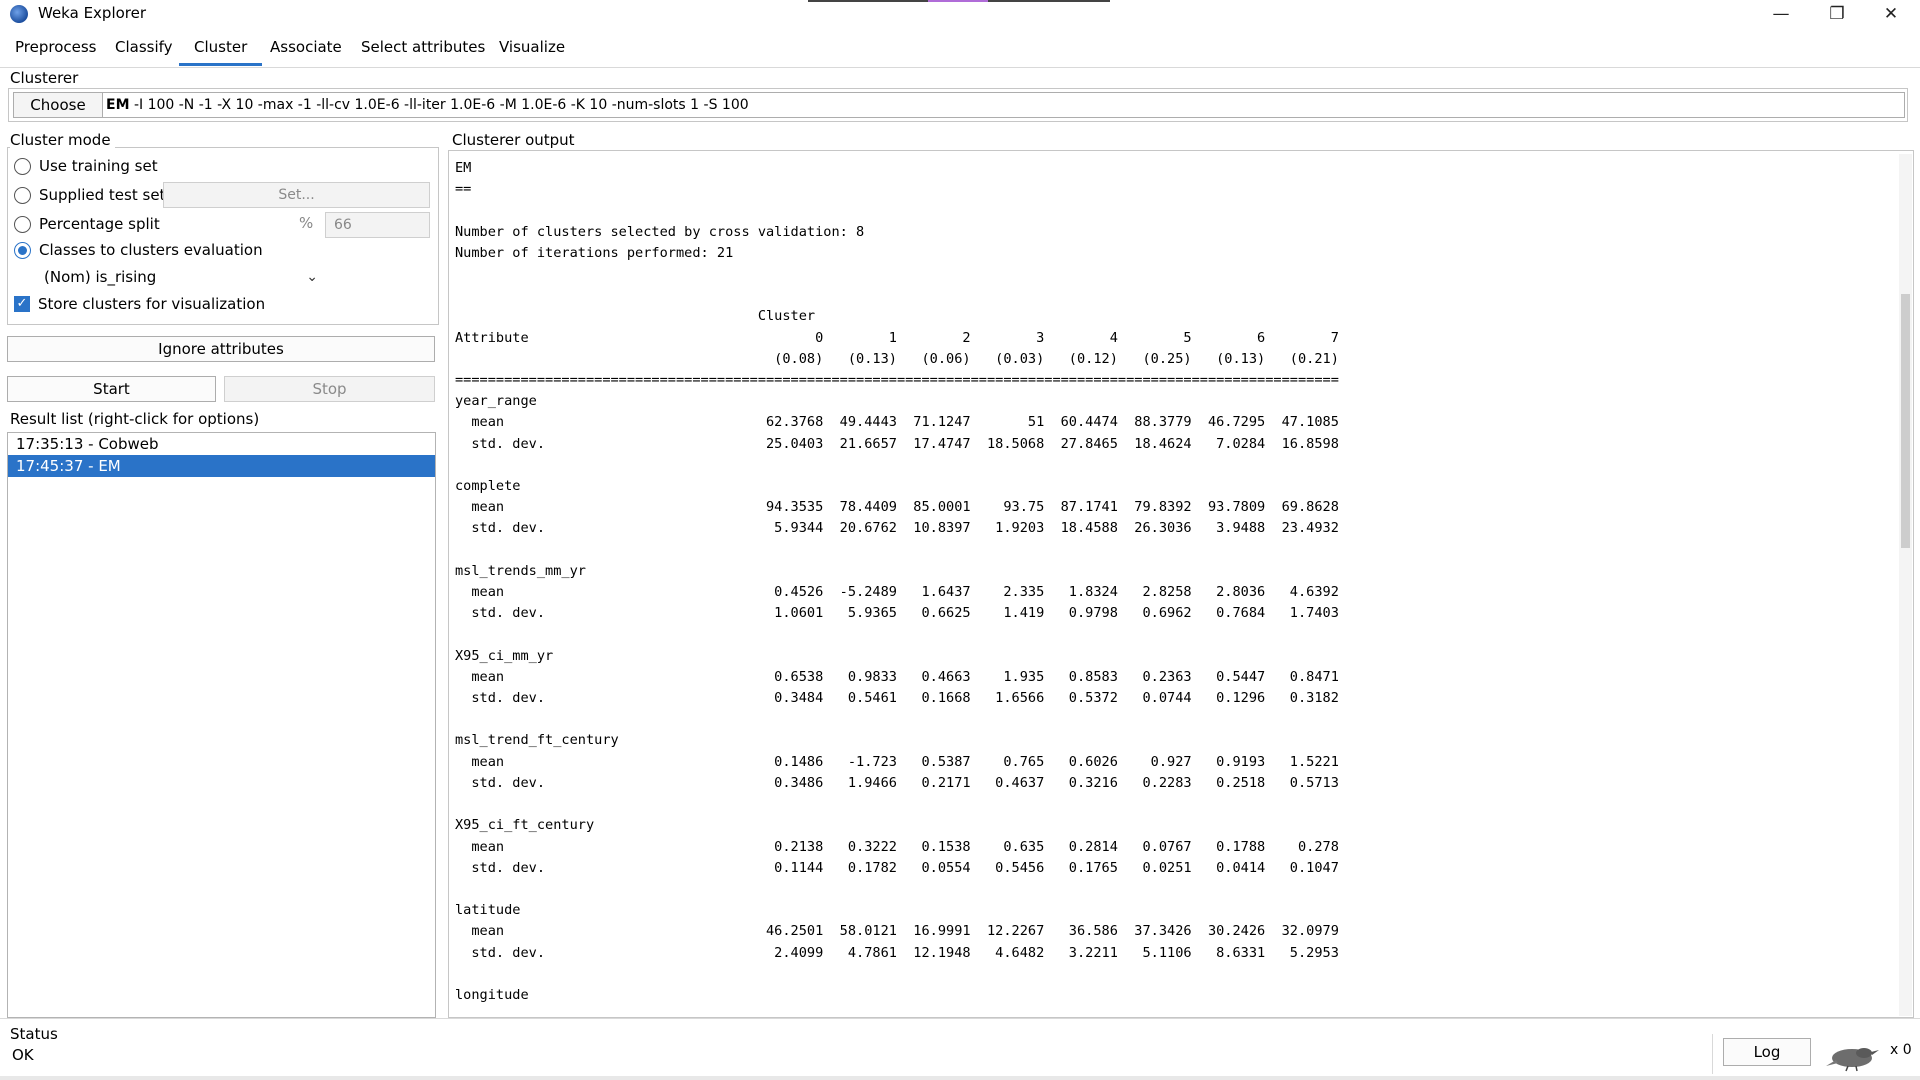 Image resolution: width=1920 pixels, height=1080 pixels. I want to click on window-bottom-edge, so click(960, 1078).